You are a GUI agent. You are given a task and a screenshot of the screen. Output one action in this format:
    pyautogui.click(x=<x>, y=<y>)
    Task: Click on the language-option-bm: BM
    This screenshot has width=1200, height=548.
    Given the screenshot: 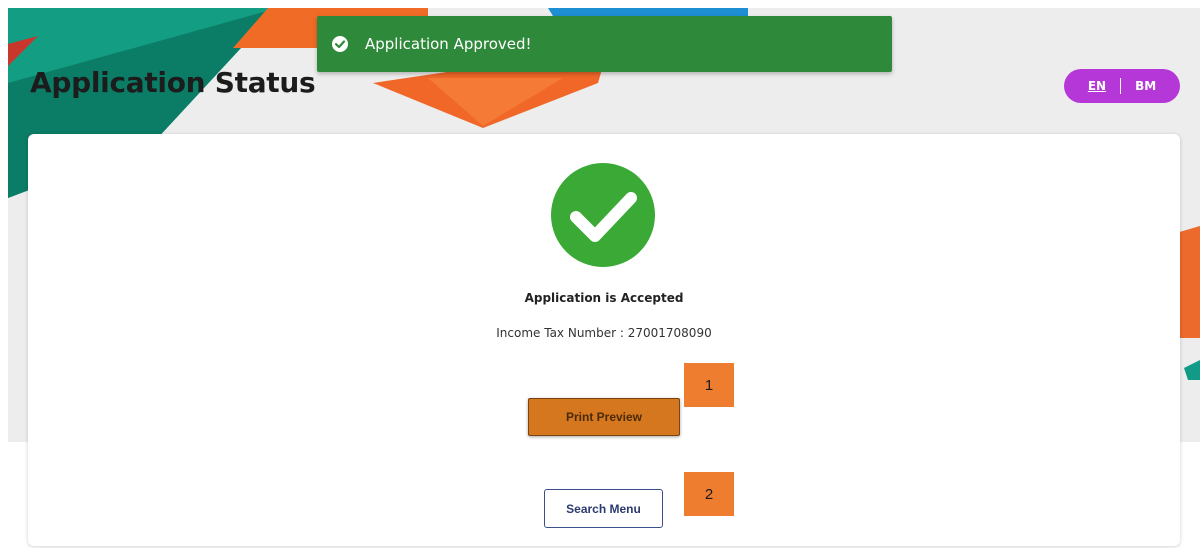 What is the action you would take?
    pyautogui.click(x=1145, y=86)
    